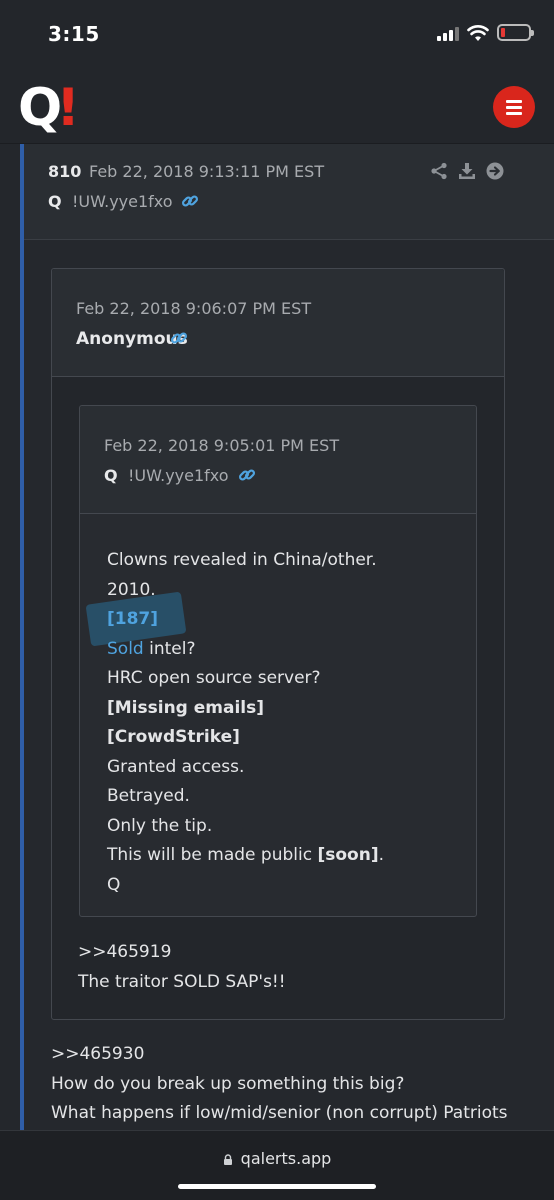 This screenshot has width=554, height=1200. Describe the element at coordinates (125, 648) in the screenshot. I see `text-line-highlighted: Sold` at that location.